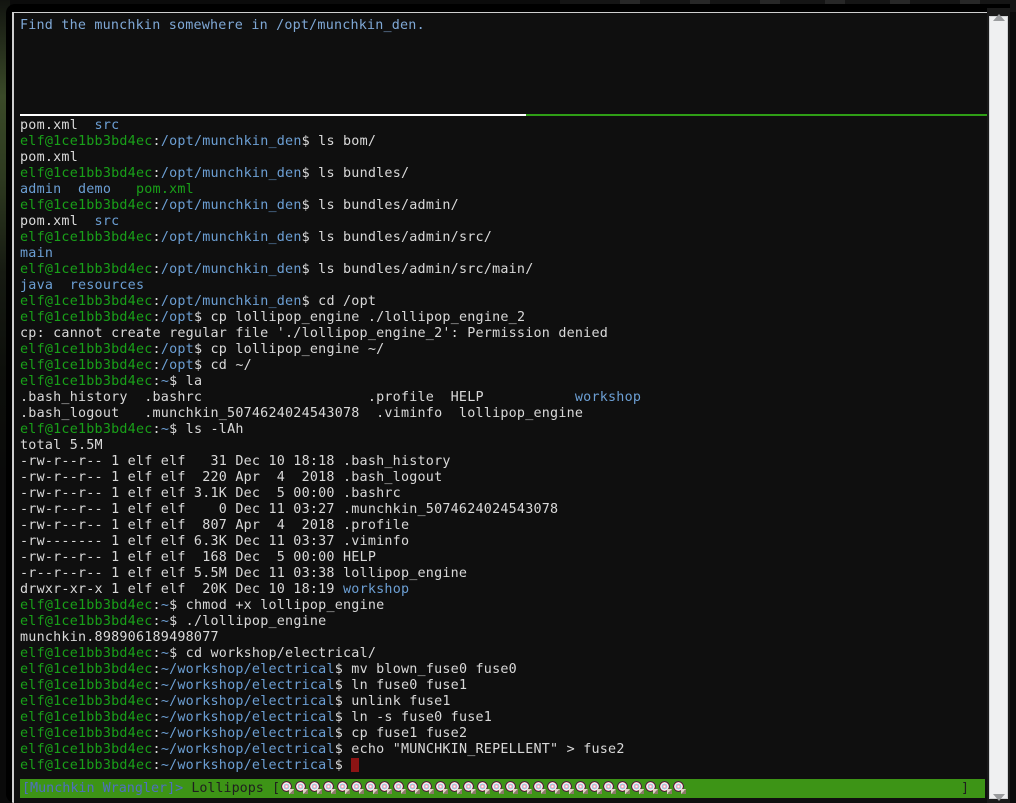  What do you see at coordinates (505, 446) in the screenshot?
I see `terminal-line: total 5.5M` at bounding box center [505, 446].